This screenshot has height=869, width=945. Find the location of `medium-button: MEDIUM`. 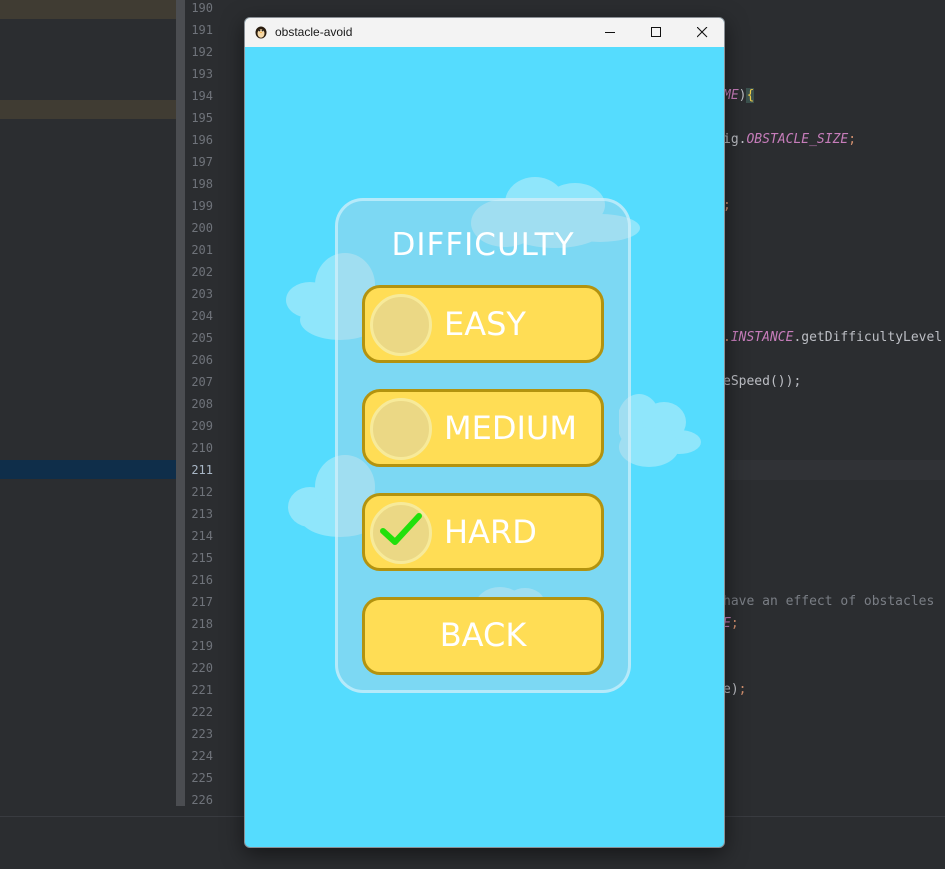

medium-button: MEDIUM is located at coordinates (483, 428).